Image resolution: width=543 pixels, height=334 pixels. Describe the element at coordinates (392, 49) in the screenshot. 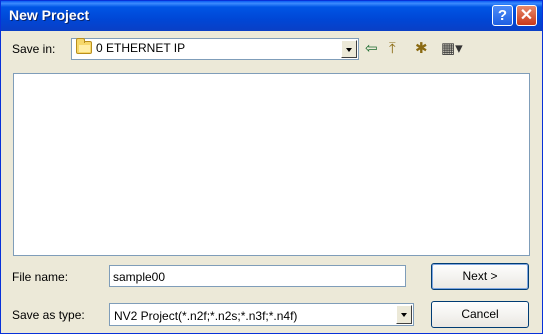

I see `up-folder-icon: ⤒` at that location.